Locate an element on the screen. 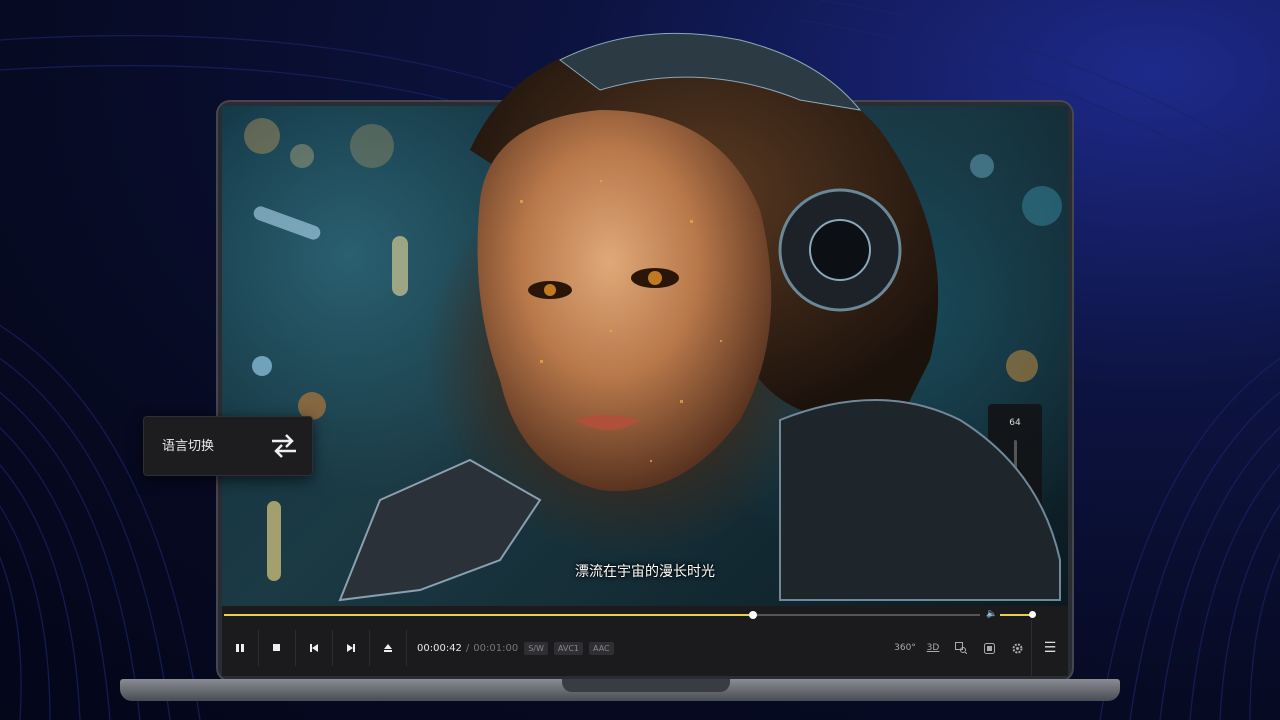 The image size is (1280, 720). right-tools: 360° 3D ☰ is located at coordinates (979, 648).